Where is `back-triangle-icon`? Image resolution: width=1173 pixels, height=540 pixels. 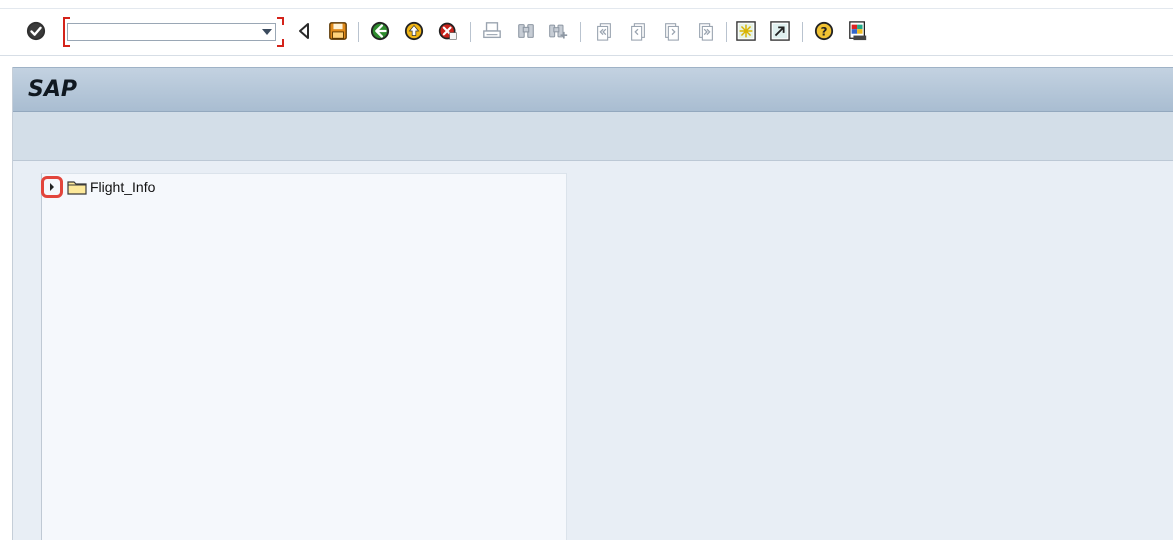
back-triangle-icon is located at coordinates (304, 31).